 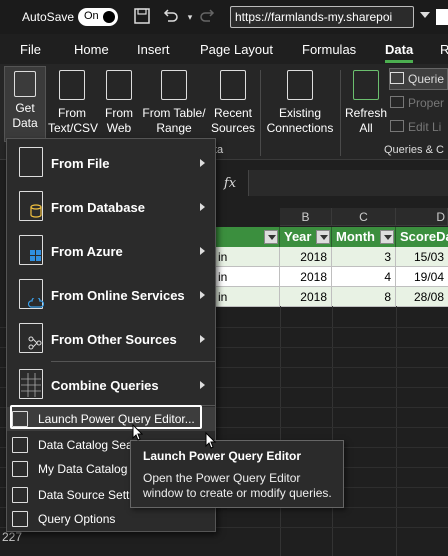 I want to click on tab-insert: Insert, so click(x=153, y=49).